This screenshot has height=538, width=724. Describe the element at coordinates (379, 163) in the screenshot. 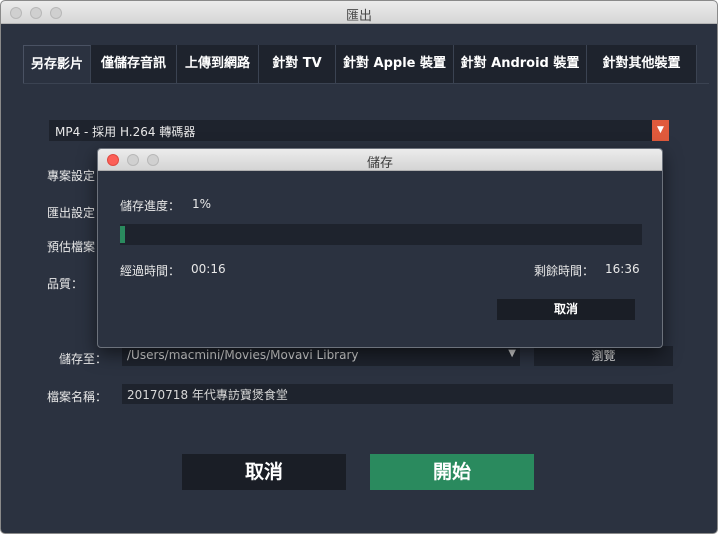

I see `dialog-title: 儲存` at that location.